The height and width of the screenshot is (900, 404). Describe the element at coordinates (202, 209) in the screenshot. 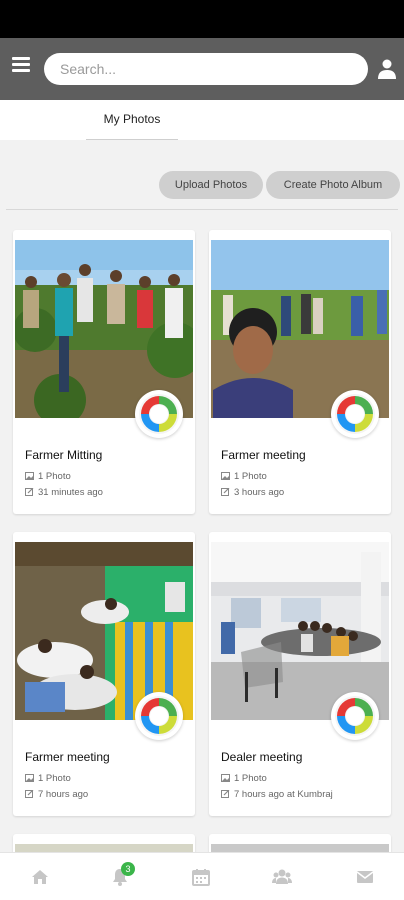

I see `divider` at that location.